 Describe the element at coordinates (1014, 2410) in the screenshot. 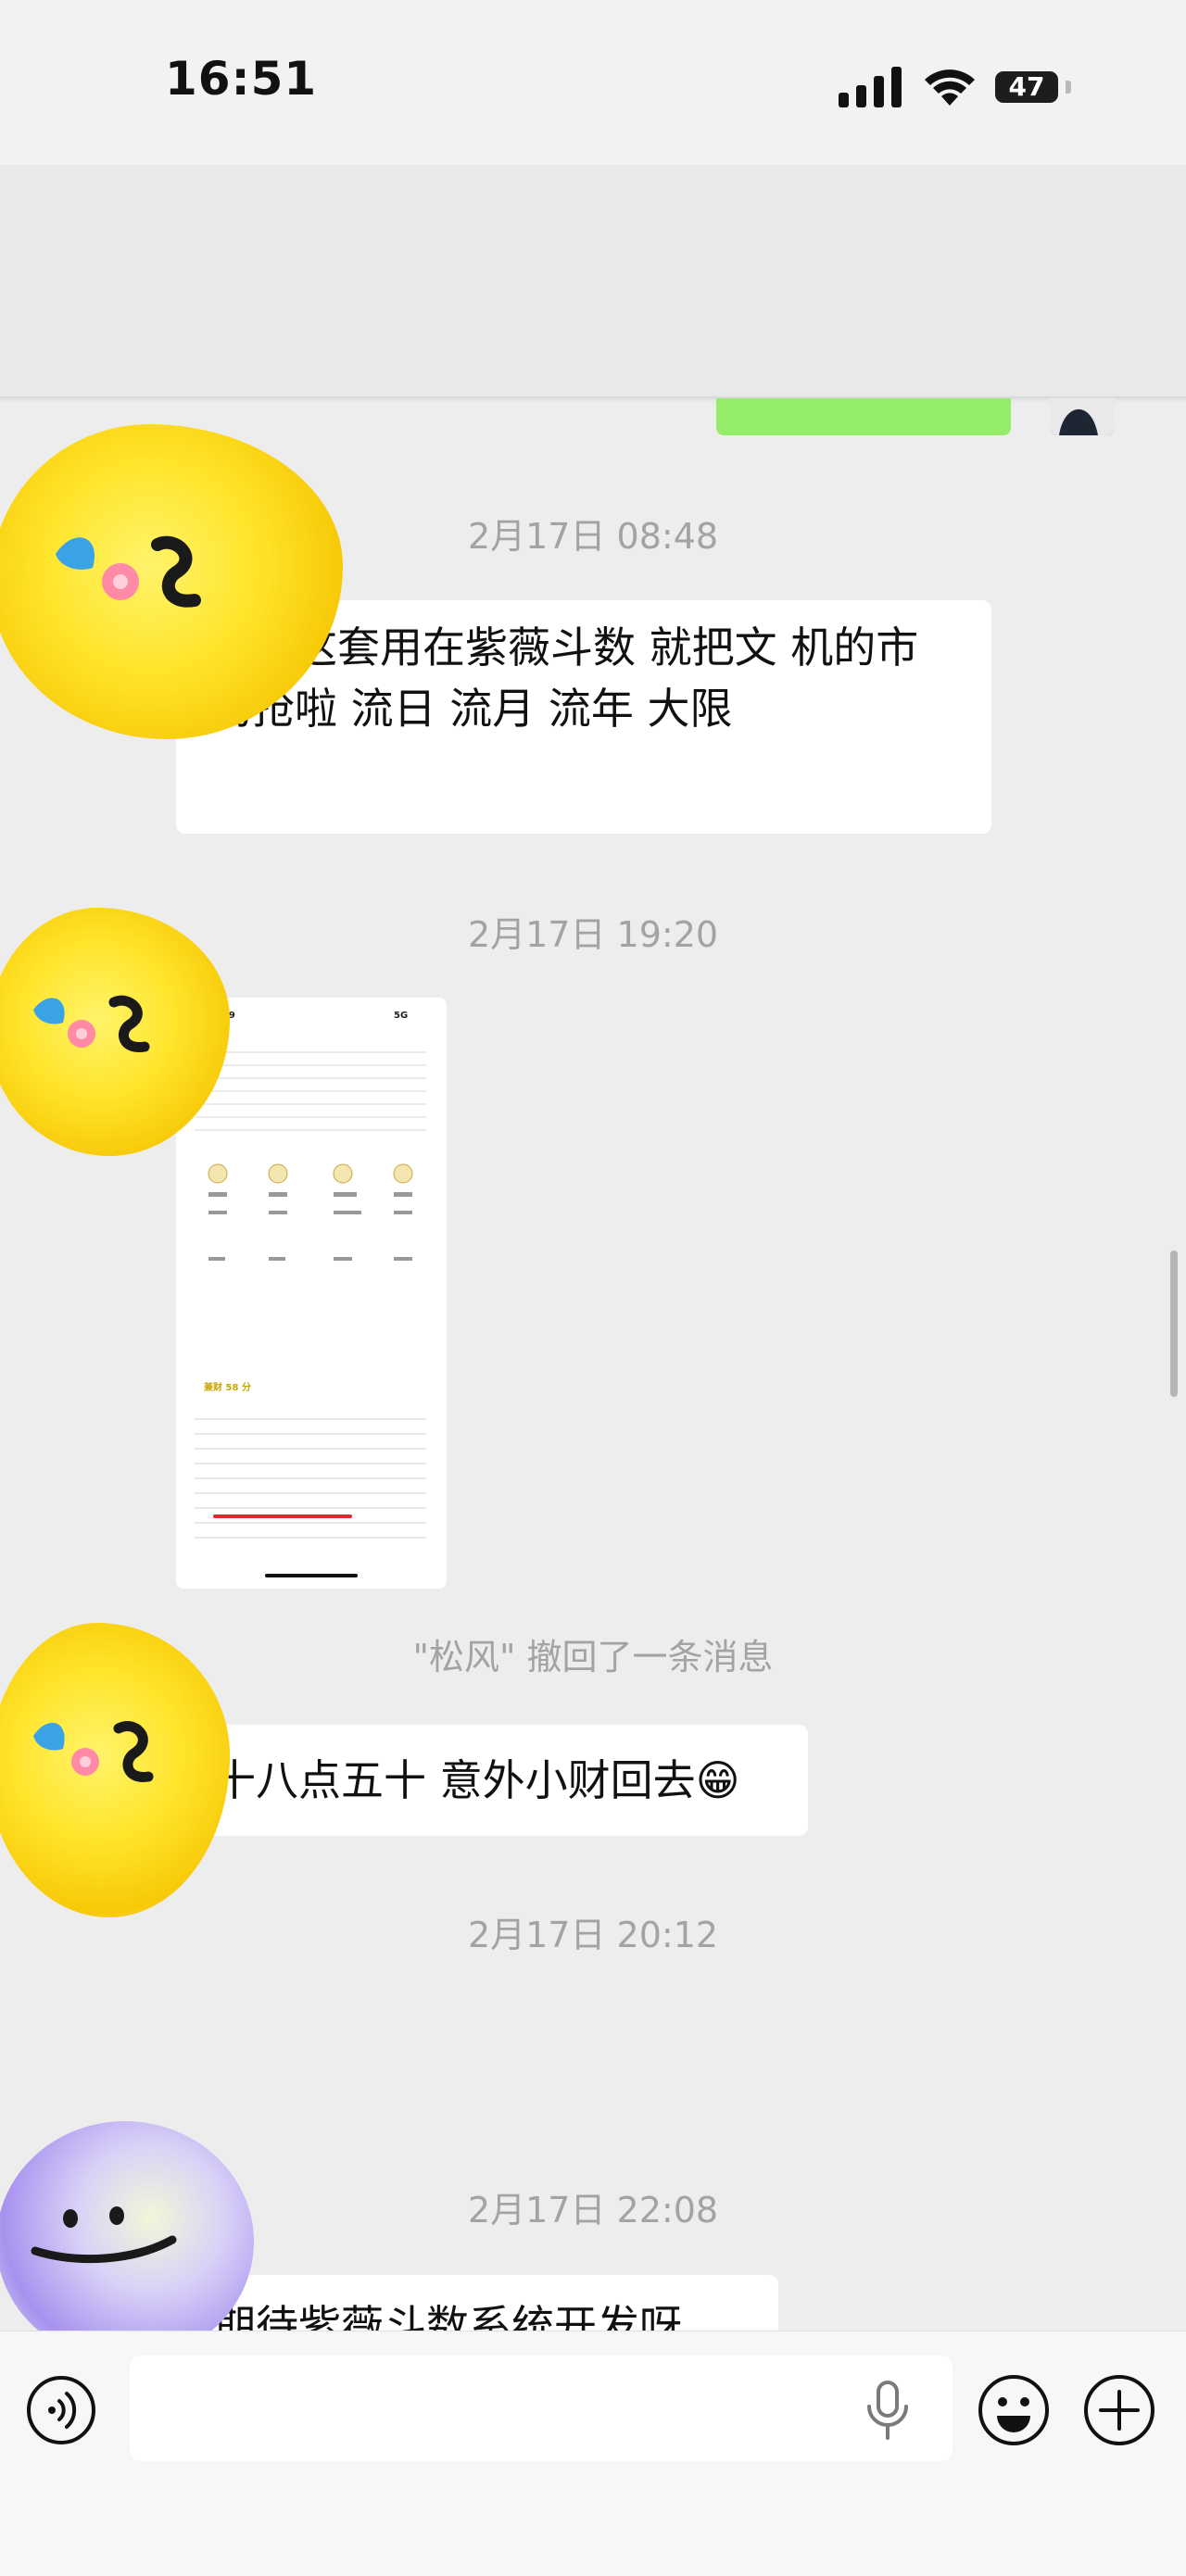

I see `emoji-icon` at that location.